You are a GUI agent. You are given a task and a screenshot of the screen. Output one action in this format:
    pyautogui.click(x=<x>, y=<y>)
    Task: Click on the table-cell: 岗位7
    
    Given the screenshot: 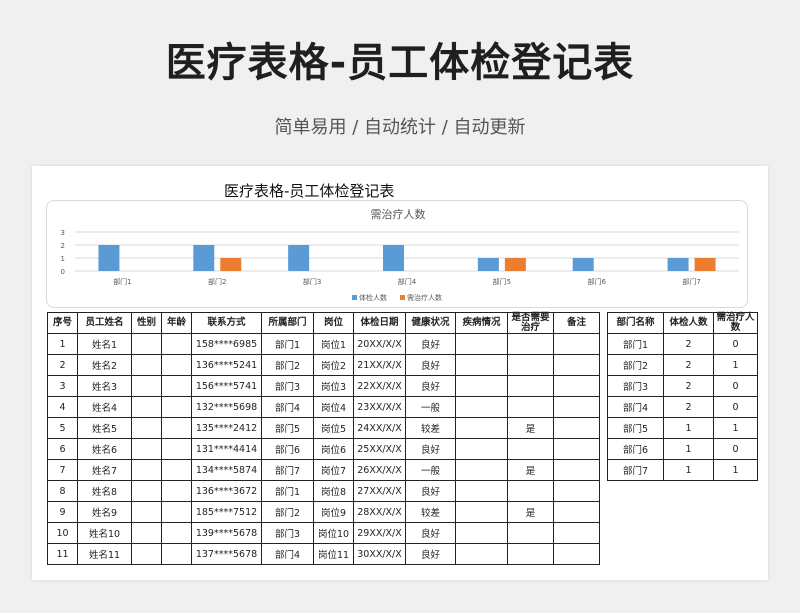 What is the action you would take?
    pyautogui.click(x=333, y=470)
    